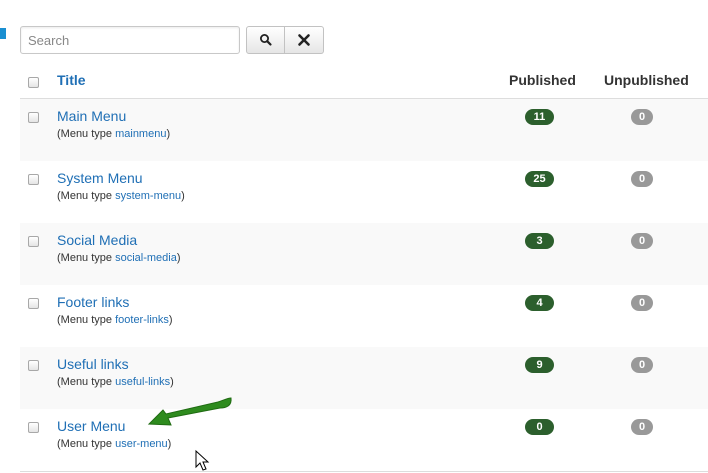 The height and width of the screenshot is (473, 708). Describe the element at coordinates (539, 241) in the screenshot. I see `published-count-badge: 3` at that location.